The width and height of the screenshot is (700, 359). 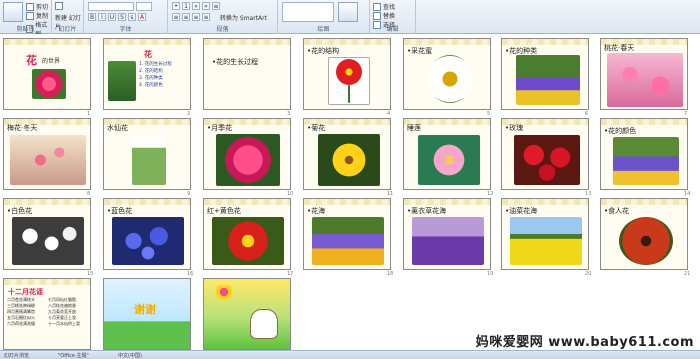 I want to click on font-name-box, so click(x=111, y=6).